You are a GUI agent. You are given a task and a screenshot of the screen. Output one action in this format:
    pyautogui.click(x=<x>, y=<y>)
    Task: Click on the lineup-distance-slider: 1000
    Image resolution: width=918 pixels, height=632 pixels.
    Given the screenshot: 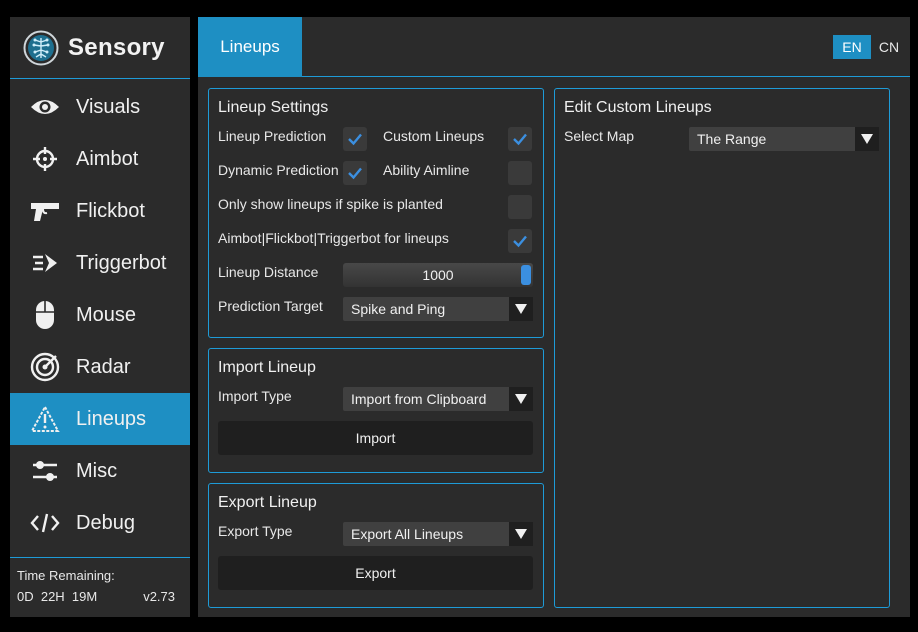 What is the action you would take?
    pyautogui.click(x=438, y=275)
    